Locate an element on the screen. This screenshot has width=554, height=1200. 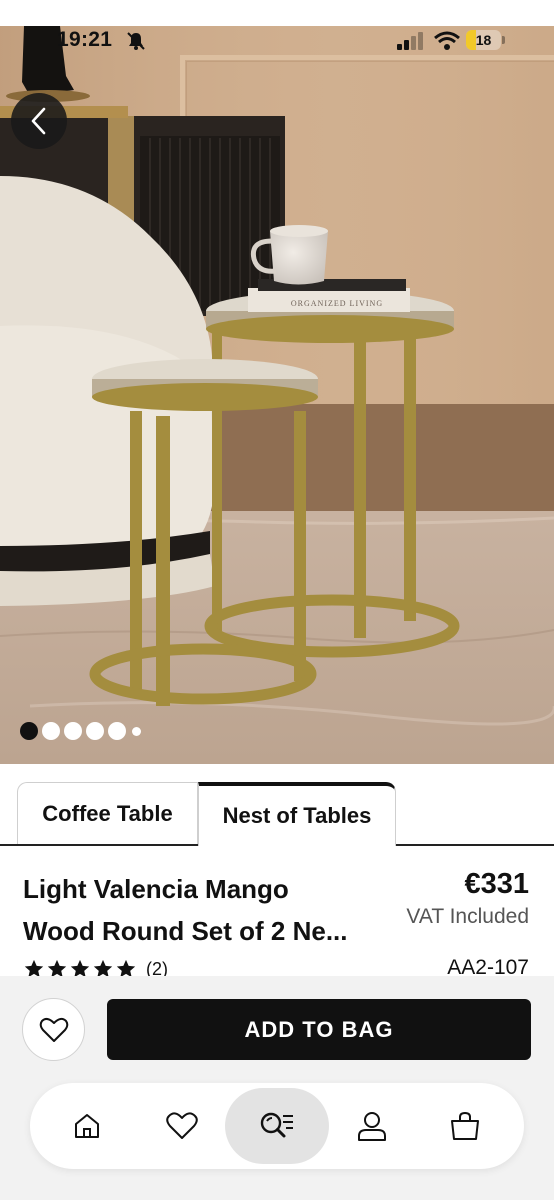
nav-home is located at coordinates (87, 1126).